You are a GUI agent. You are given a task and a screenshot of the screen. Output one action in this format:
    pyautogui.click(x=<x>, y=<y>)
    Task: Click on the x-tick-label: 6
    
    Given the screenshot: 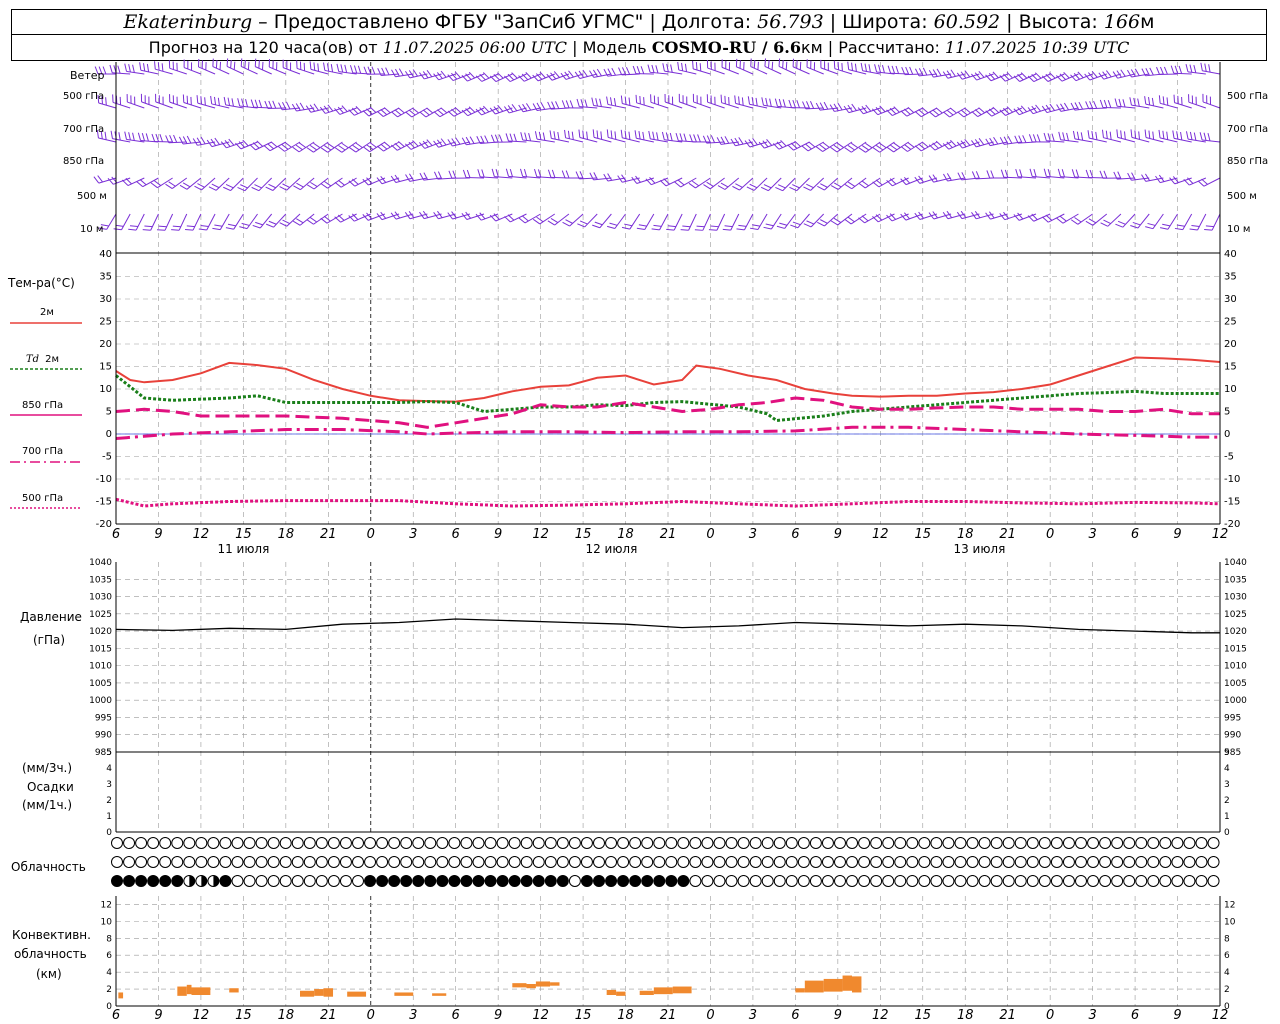 What is the action you would take?
    pyautogui.click(x=116, y=1015)
    